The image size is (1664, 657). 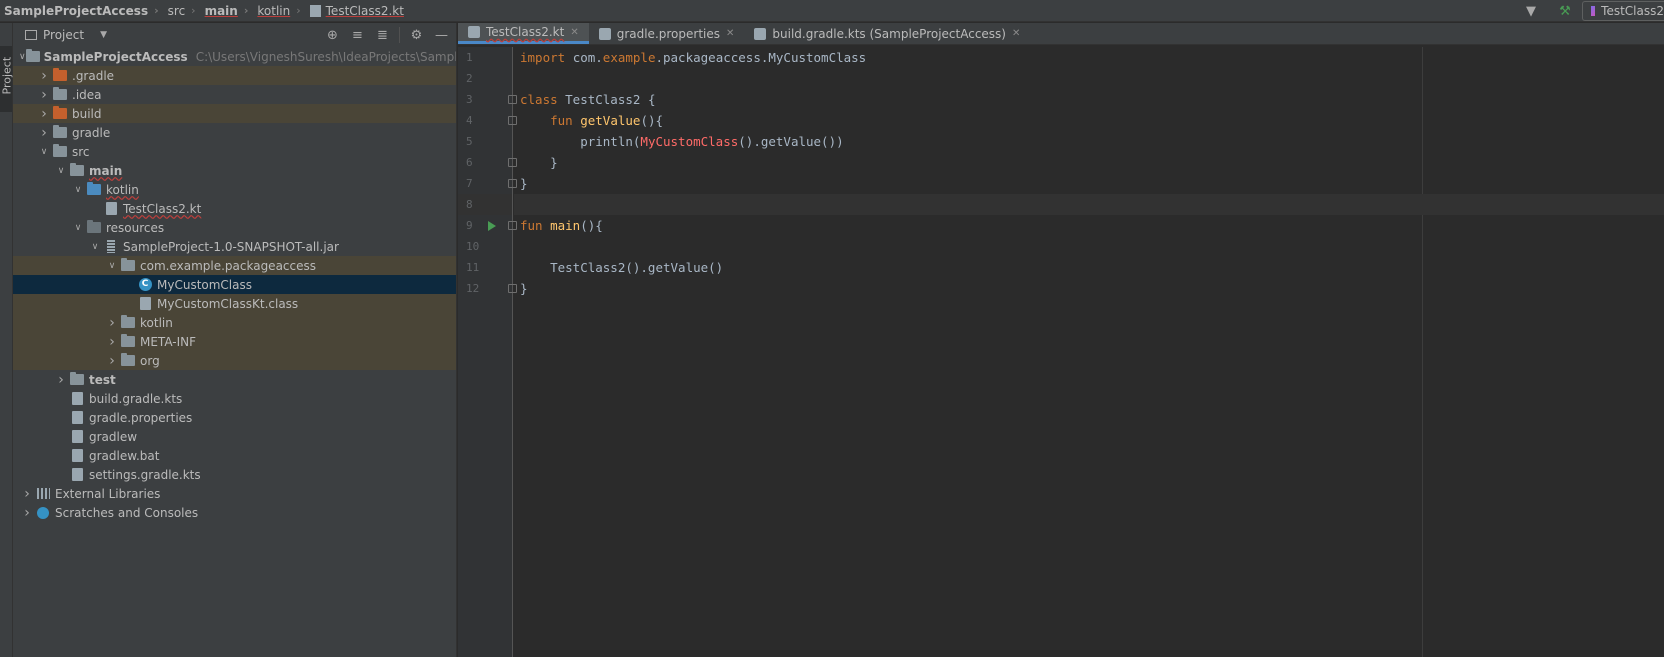 What do you see at coordinates (182, 11) in the screenshot?
I see `breadcrumb-item: src ›` at bounding box center [182, 11].